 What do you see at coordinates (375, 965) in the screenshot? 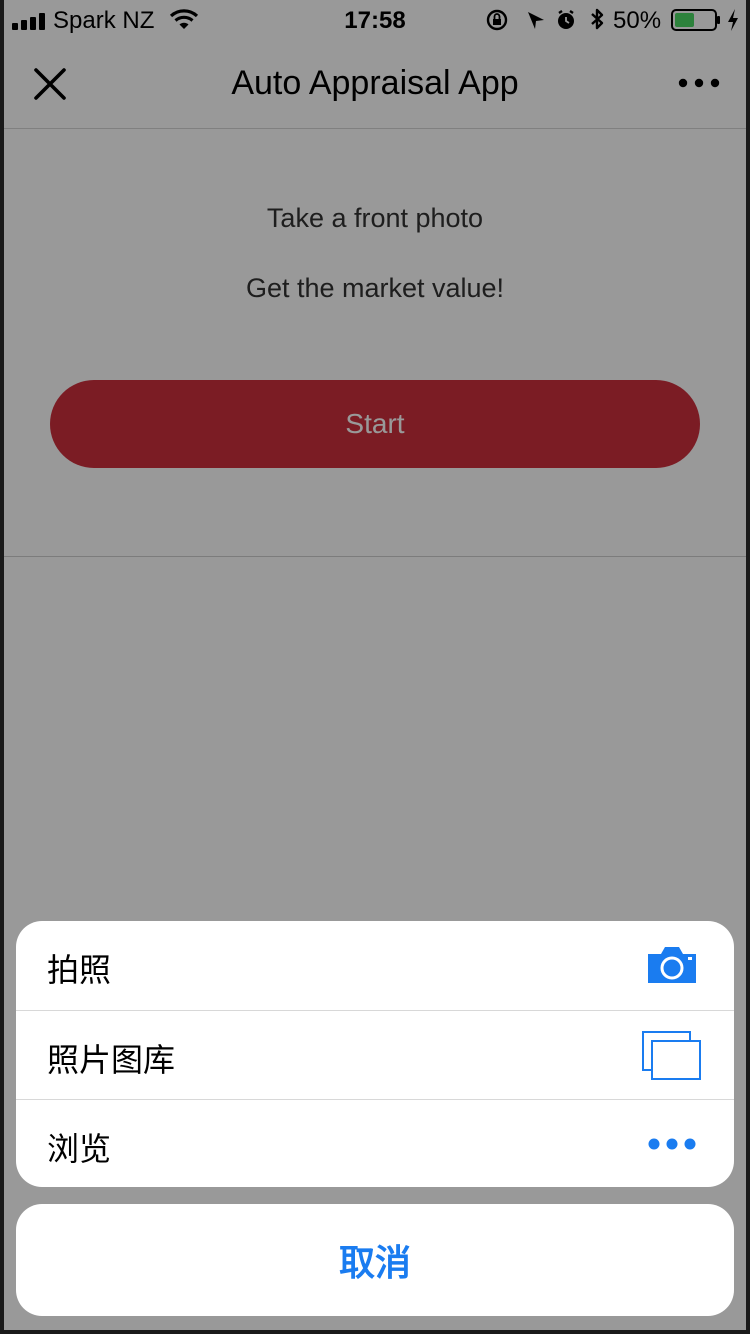
I see `action-take-photo: 拍照` at bounding box center [375, 965].